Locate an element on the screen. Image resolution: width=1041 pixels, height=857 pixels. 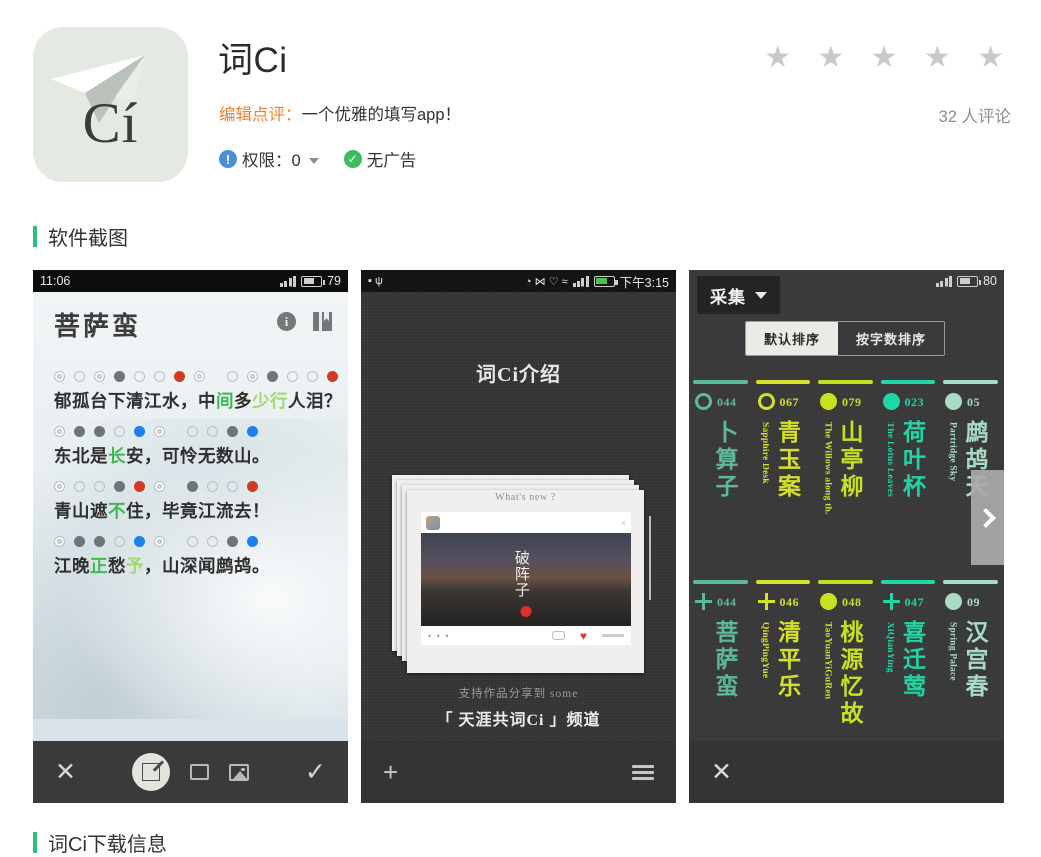
rating-stars: ★ ★ ★ ★ ★ is located at coordinates (888, 57).